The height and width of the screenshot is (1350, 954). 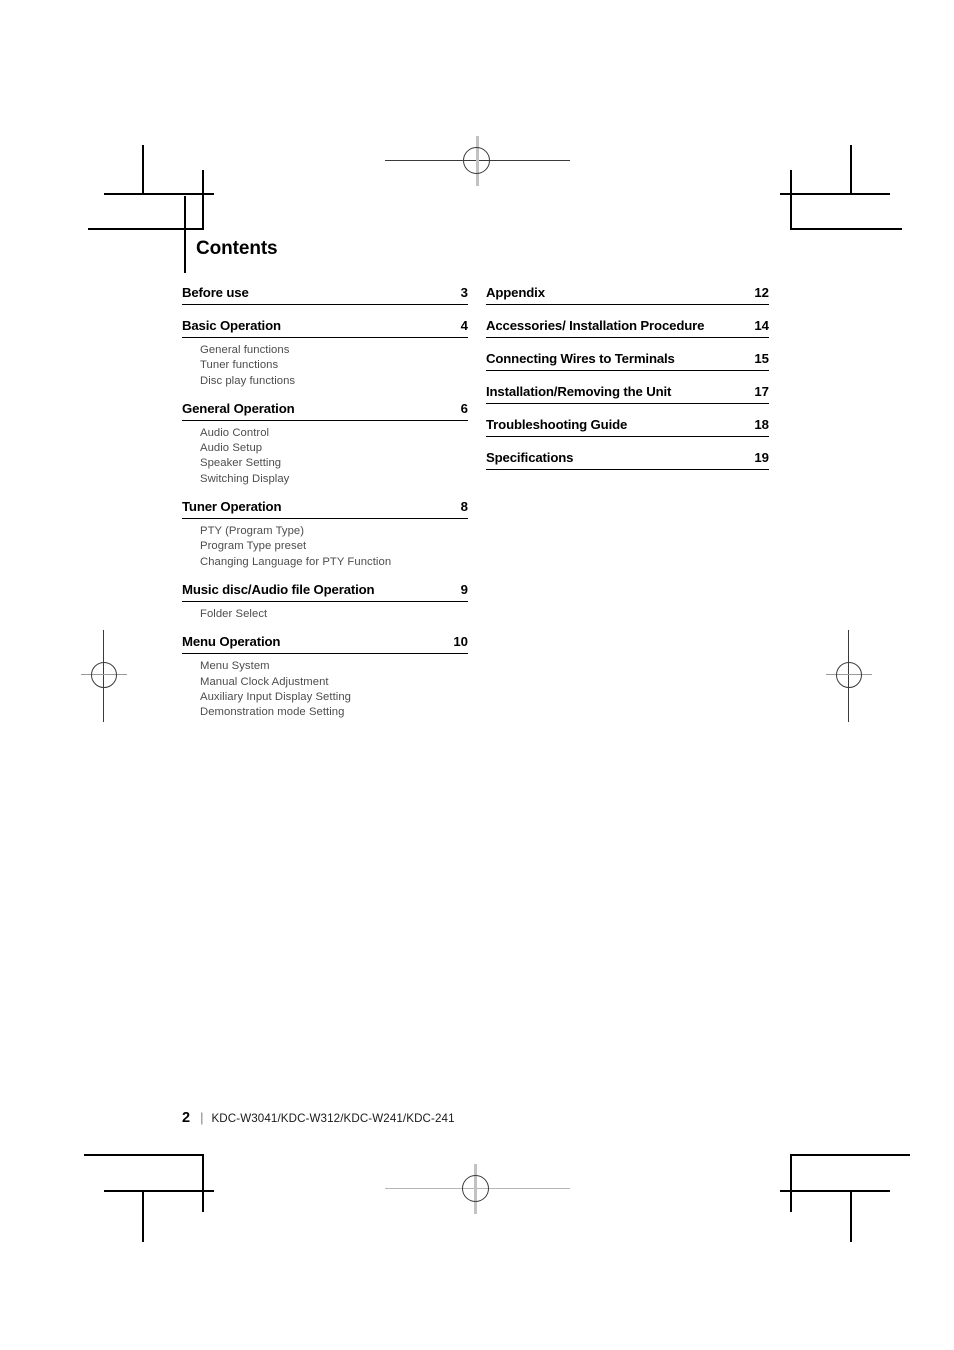 What do you see at coordinates (464, 292) in the screenshot?
I see `toc-entry-page-number: 3` at bounding box center [464, 292].